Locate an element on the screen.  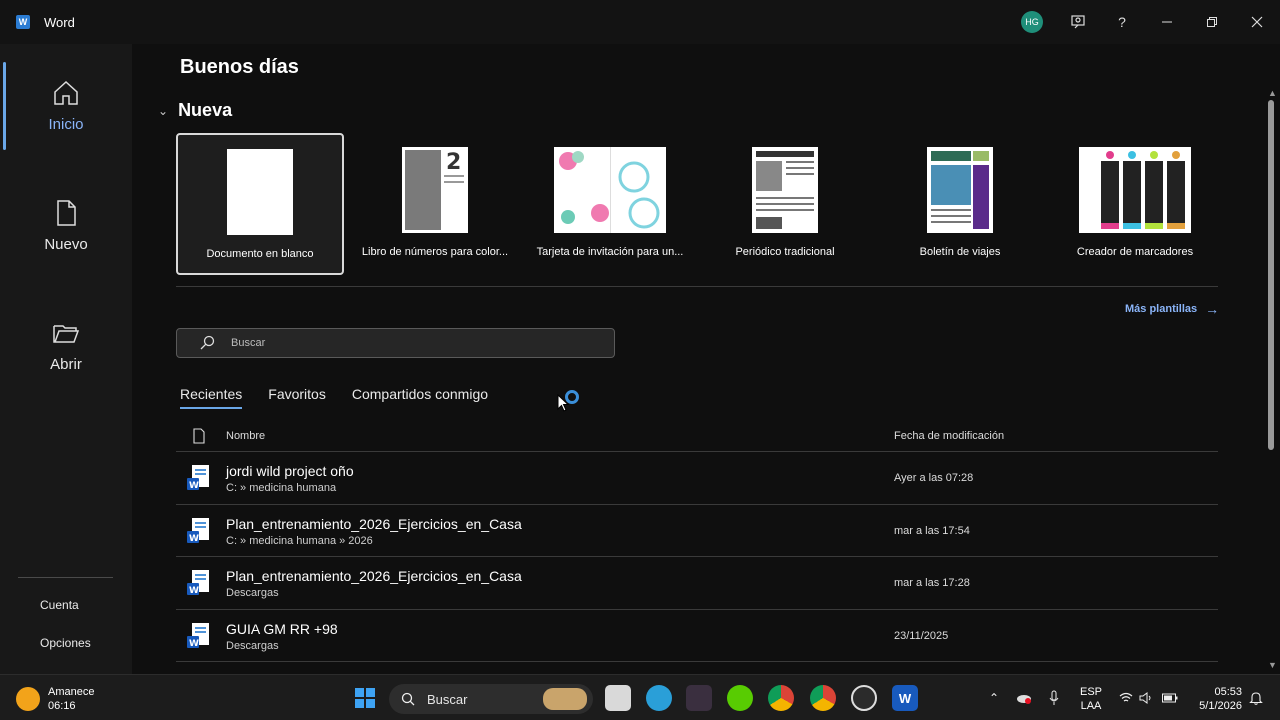
column-name-header: Nombre is located at coordinates (245, 436).